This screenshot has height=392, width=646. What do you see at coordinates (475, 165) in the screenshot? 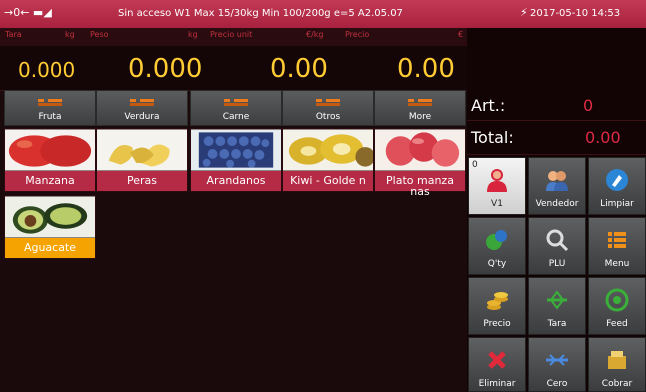
I see `user-count-badge: 0` at bounding box center [475, 165].